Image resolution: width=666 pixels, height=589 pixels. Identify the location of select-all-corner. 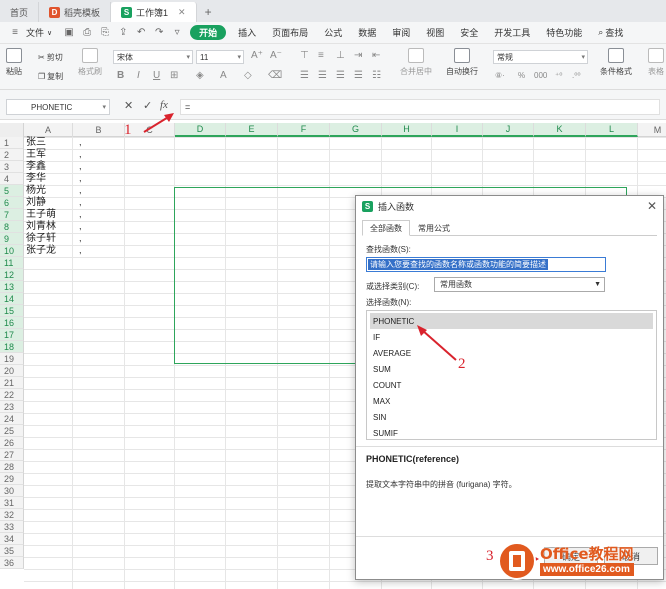
(12, 130).